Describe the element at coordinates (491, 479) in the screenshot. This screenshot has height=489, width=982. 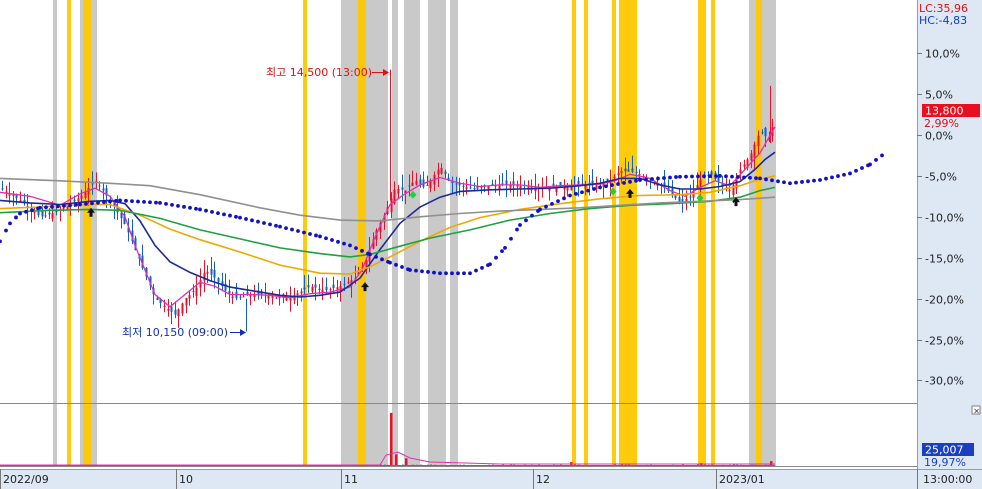
I see `time-axis-panel` at that location.